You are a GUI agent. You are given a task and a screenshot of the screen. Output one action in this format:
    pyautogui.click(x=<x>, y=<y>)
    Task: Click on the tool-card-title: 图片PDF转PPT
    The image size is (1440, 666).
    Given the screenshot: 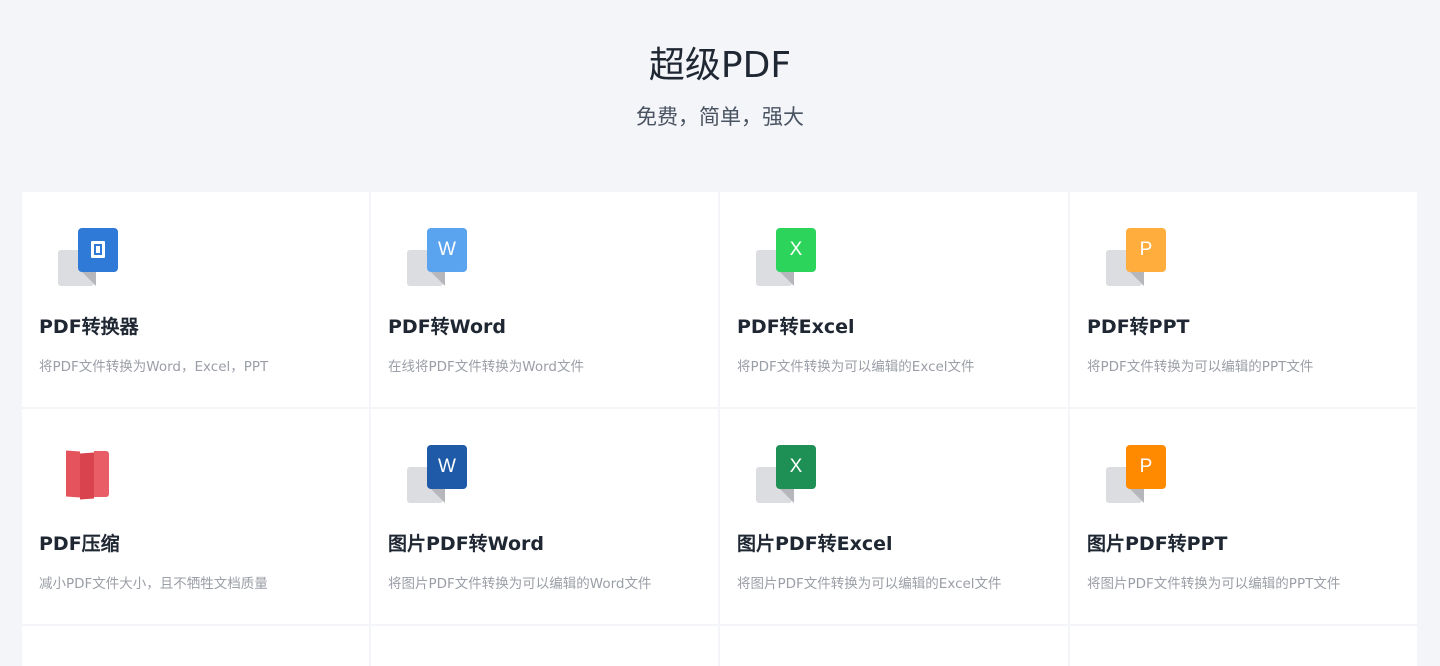 What is the action you would take?
    pyautogui.click(x=1157, y=544)
    